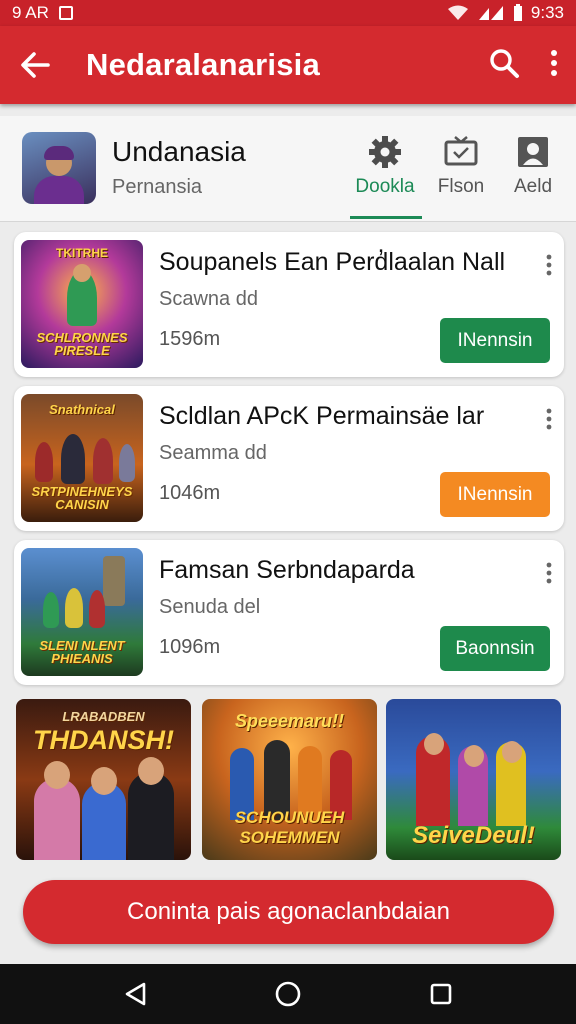  What do you see at coordinates (30, 12) in the screenshot?
I see `status-time-left: 9 AR` at bounding box center [30, 12].